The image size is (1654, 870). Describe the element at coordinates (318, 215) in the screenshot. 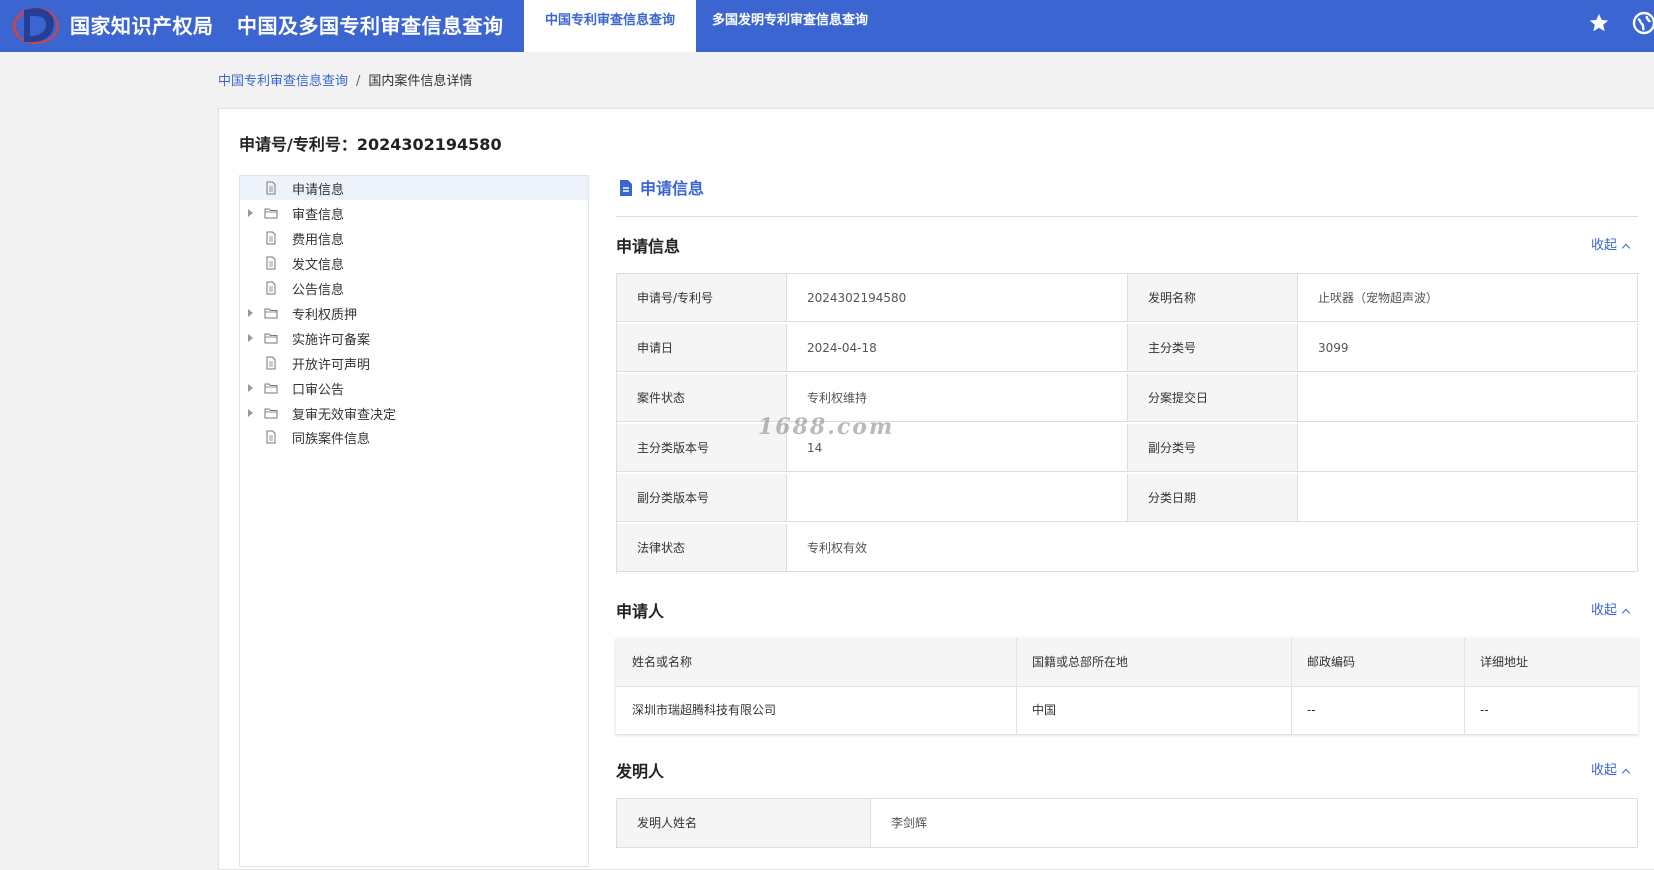

I see `tree-item-label: 审查信息` at that location.